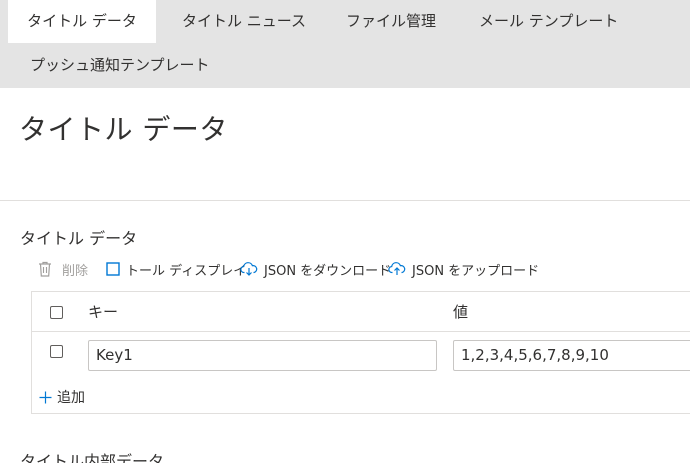  I want to click on add-row-button: 追加, so click(62, 397).